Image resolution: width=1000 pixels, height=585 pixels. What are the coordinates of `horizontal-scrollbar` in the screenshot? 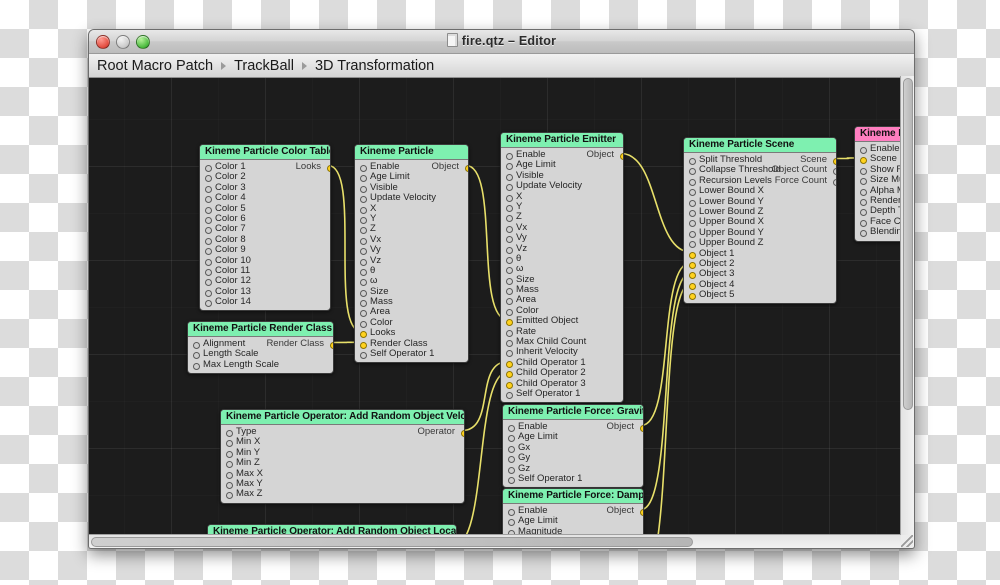 It's located at (495, 541).